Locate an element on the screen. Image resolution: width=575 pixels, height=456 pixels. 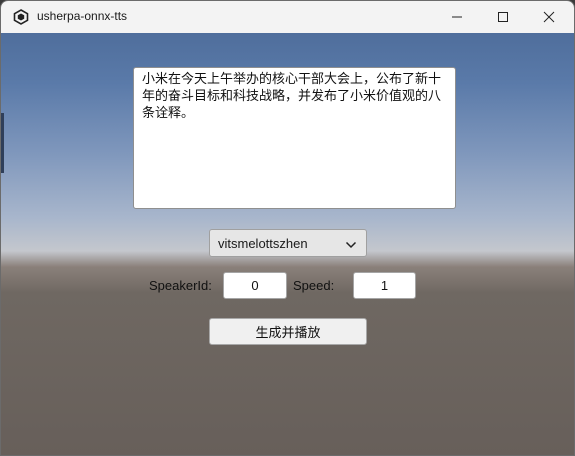
generate-and-play-button: 生成并播放 is located at coordinates (288, 331).